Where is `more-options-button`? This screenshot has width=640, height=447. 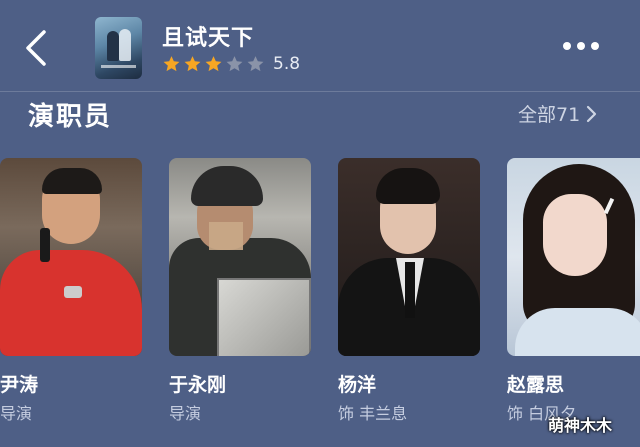
more-options-button is located at coordinates (581, 46).